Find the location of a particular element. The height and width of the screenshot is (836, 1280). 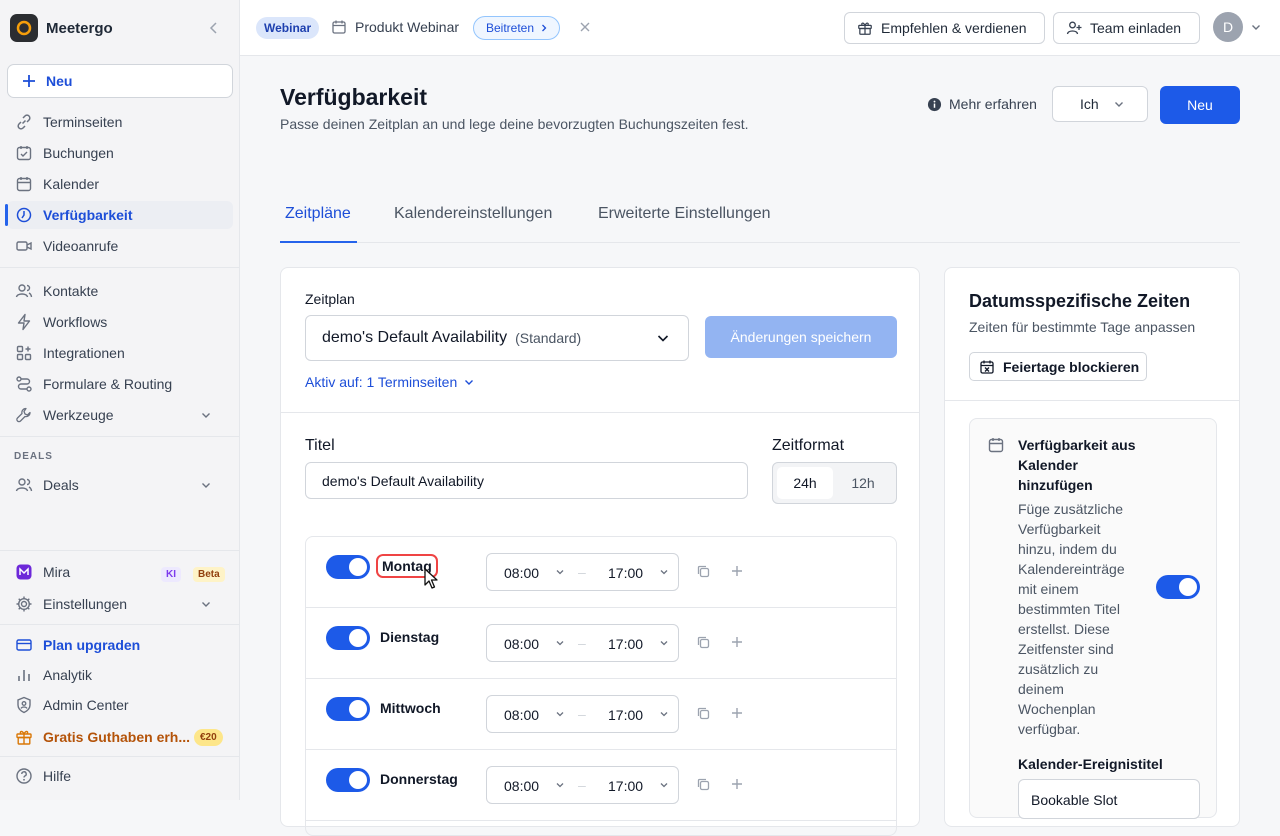

new-schedule-button: Neu is located at coordinates (1200, 105).